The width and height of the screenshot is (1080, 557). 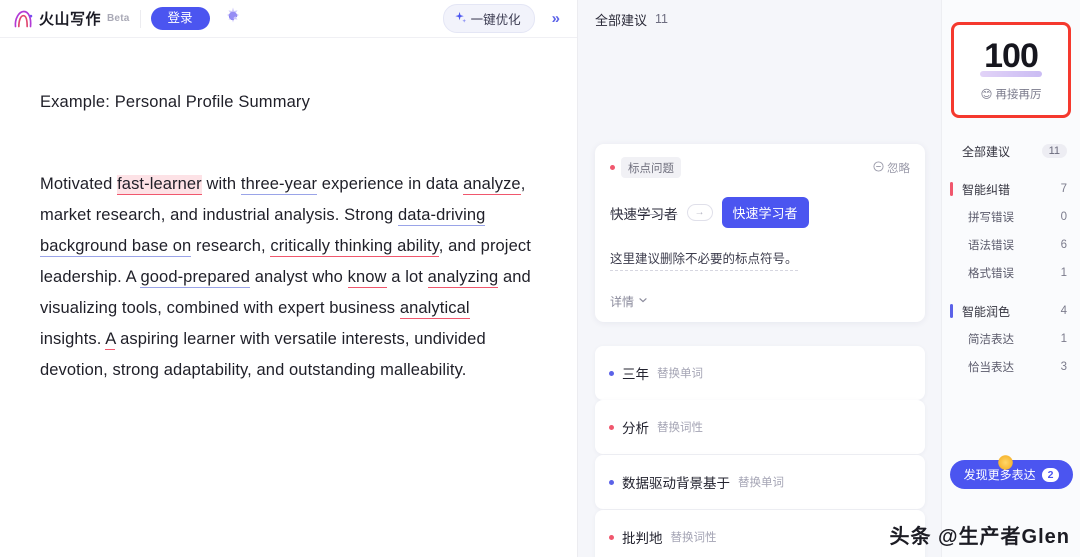 I want to click on category-row: 格式错误 1, so click(x=1011, y=273).